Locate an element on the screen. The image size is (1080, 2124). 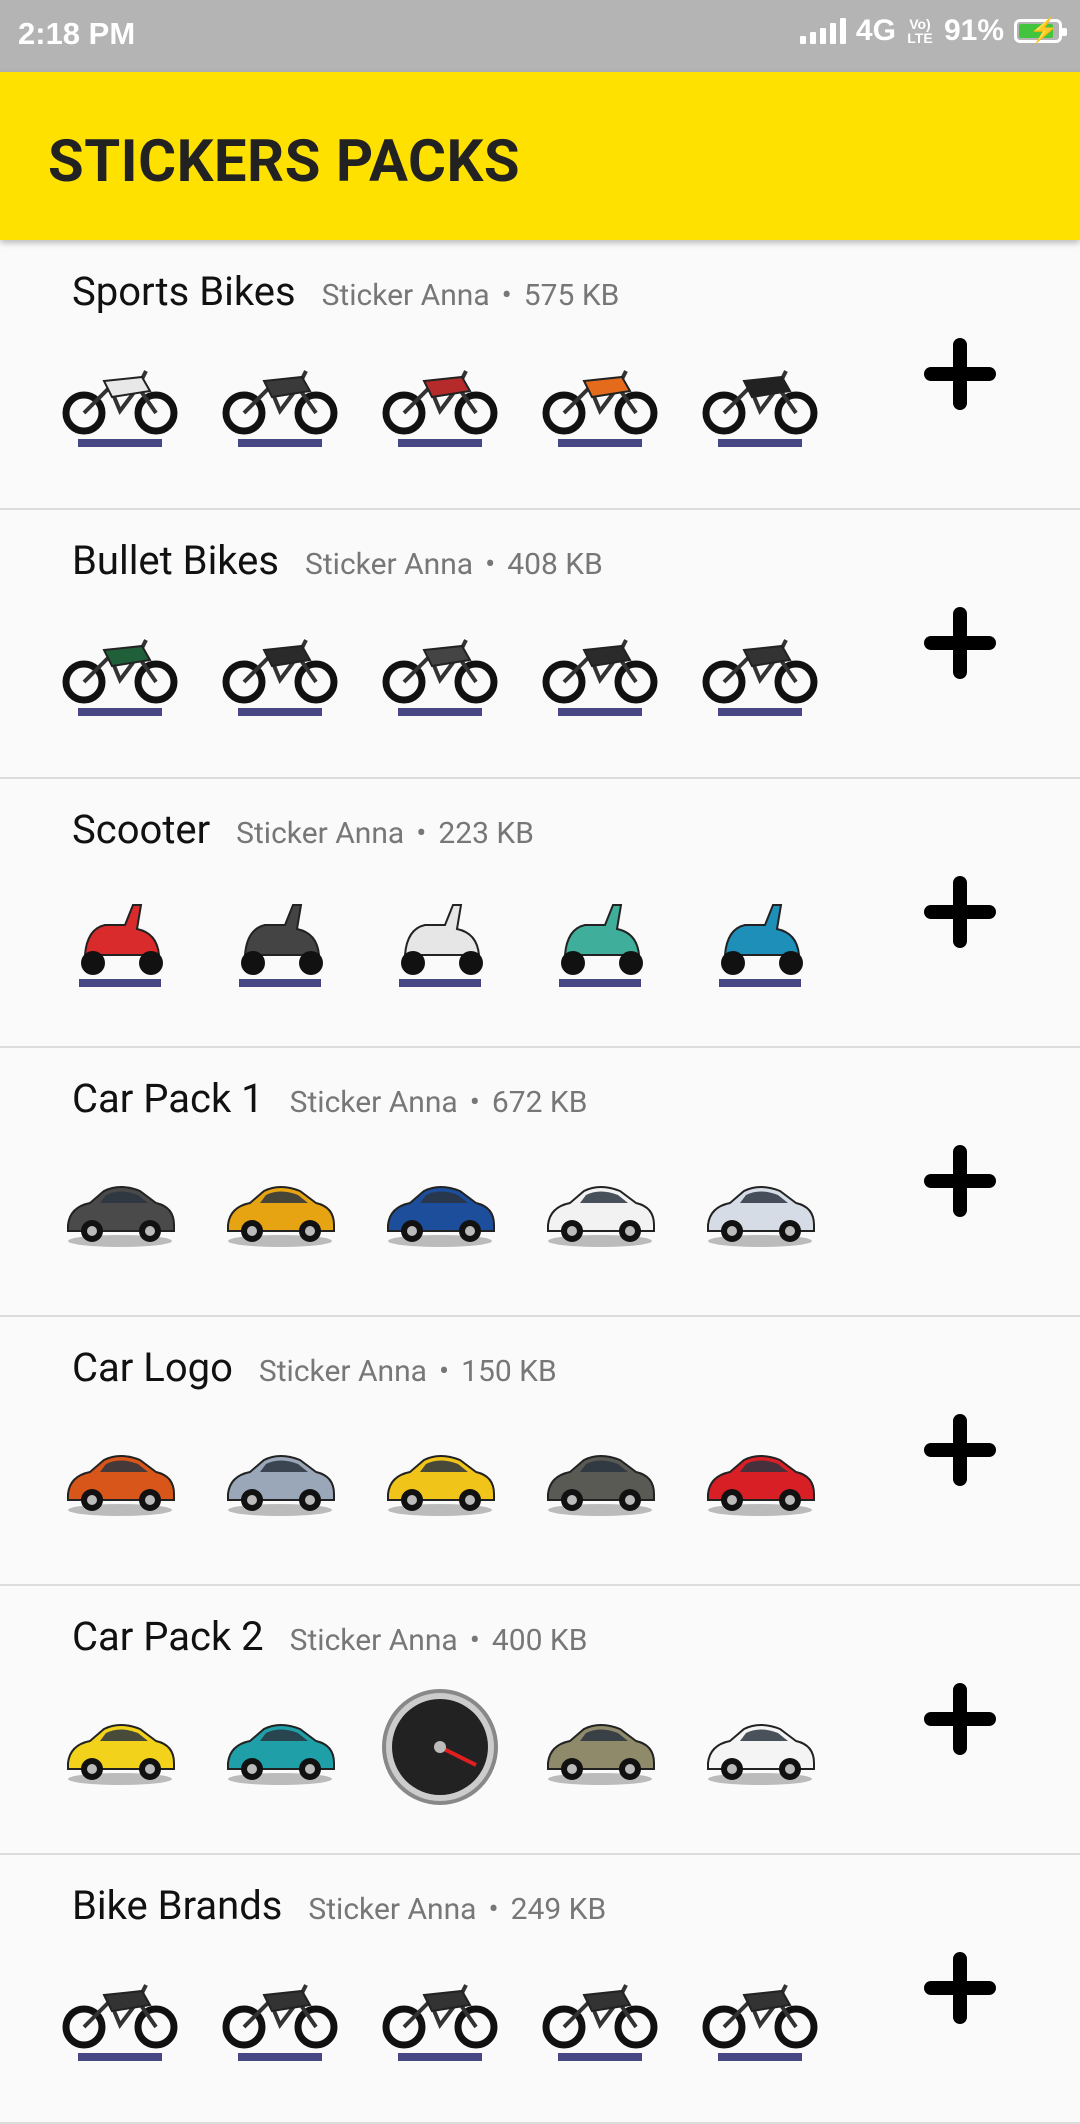
pack-size: 672 KB is located at coordinates (539, 1102).